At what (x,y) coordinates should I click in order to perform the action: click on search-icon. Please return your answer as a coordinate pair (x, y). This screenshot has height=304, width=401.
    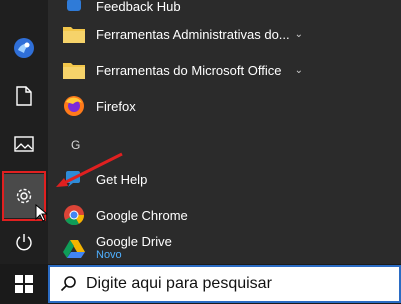
    Looking at the image, I should click on (68, 284).